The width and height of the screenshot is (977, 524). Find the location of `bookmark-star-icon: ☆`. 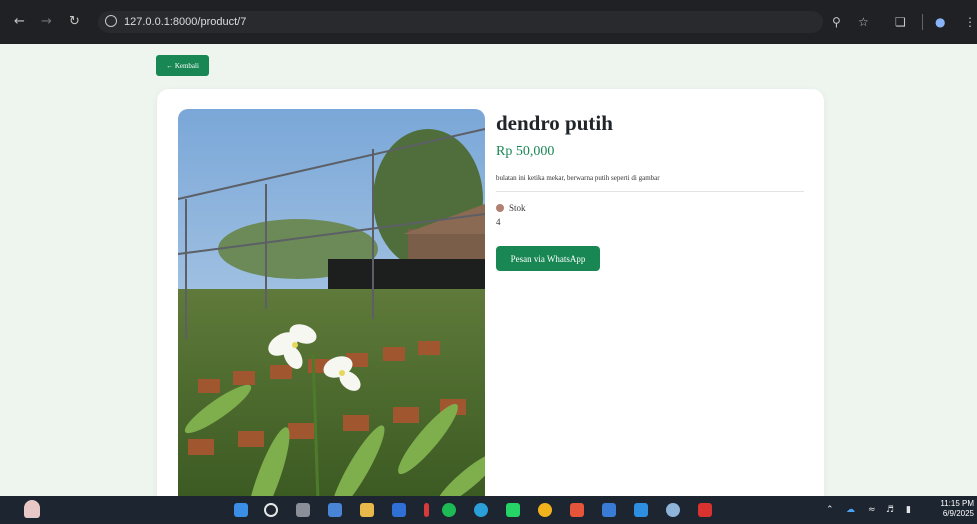

bookmark-star-icon: ☆ is located at coordinates (863, 22).